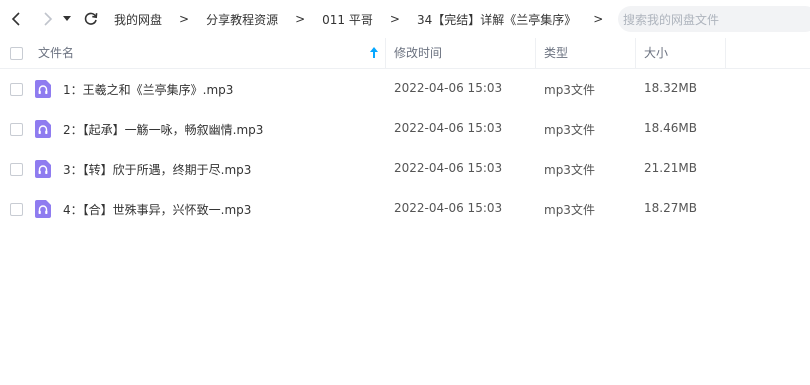 The width and height of the screenshot is (810, 385). What do you see at coordinates (418, 53) in the screenshot?
I see `column-header-modified: 修改时间` at bounding box center [418, 53].